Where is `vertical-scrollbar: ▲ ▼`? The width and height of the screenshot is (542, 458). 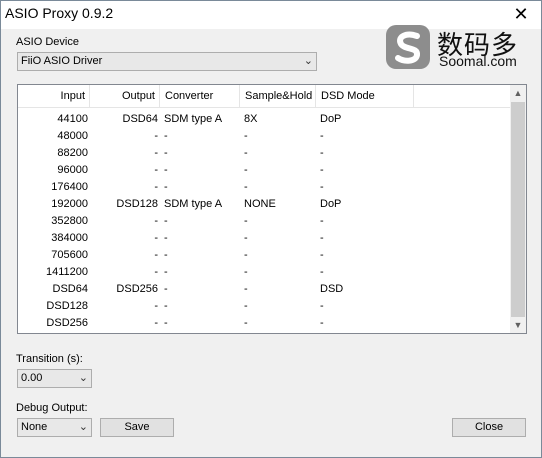 vertical-scrollbar: ▲ ▼ is located at coordinates (518, 209).